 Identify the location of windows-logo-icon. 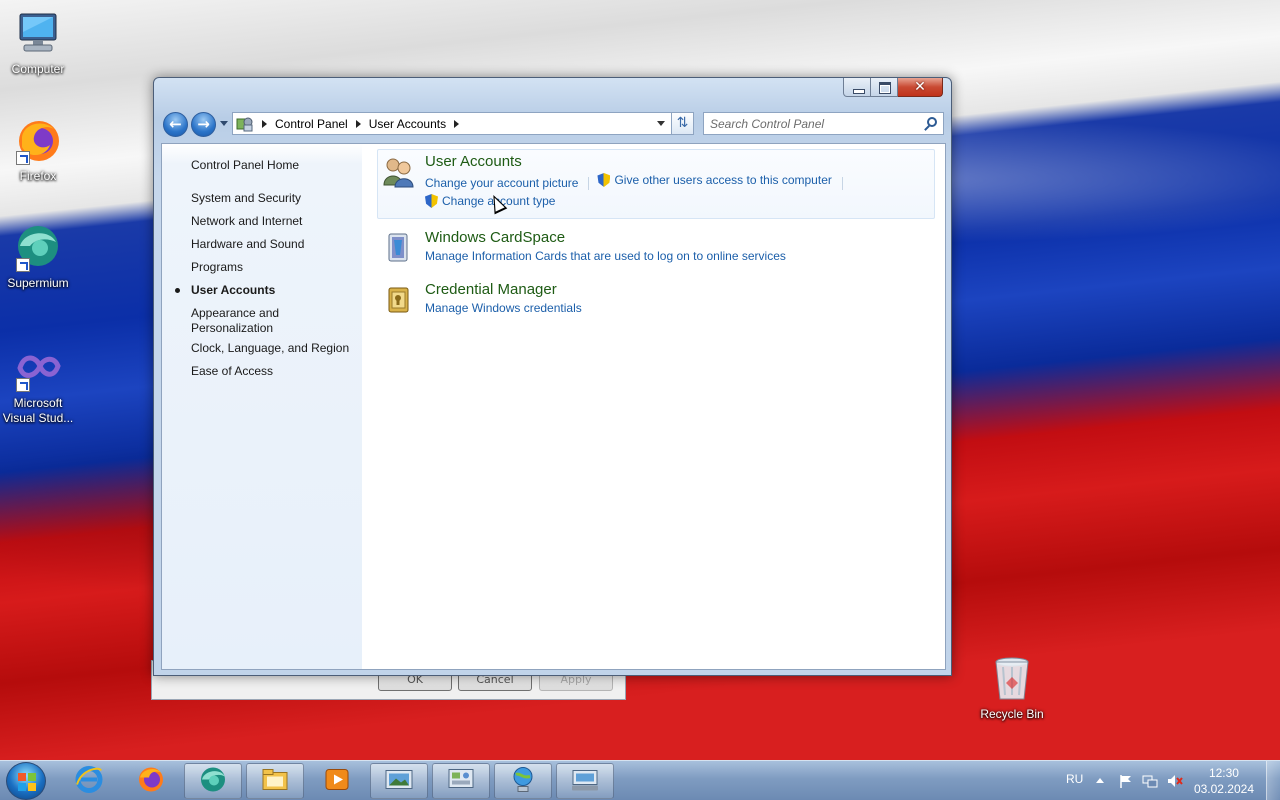
(27, 782).